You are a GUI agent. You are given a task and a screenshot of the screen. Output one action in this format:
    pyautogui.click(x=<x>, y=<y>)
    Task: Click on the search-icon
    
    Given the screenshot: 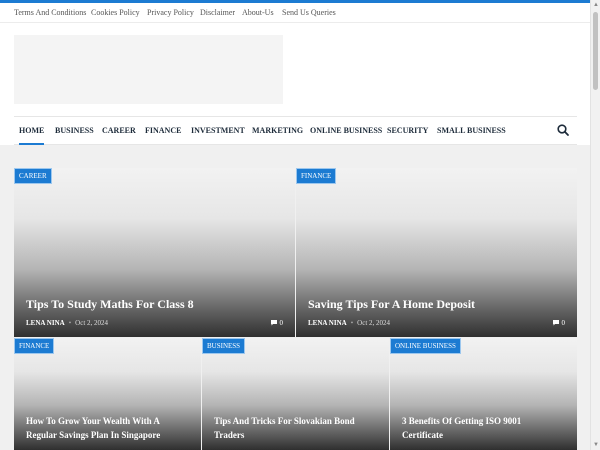 What is the action you would take?
    pyautogui.click(x=563, y=130)
    